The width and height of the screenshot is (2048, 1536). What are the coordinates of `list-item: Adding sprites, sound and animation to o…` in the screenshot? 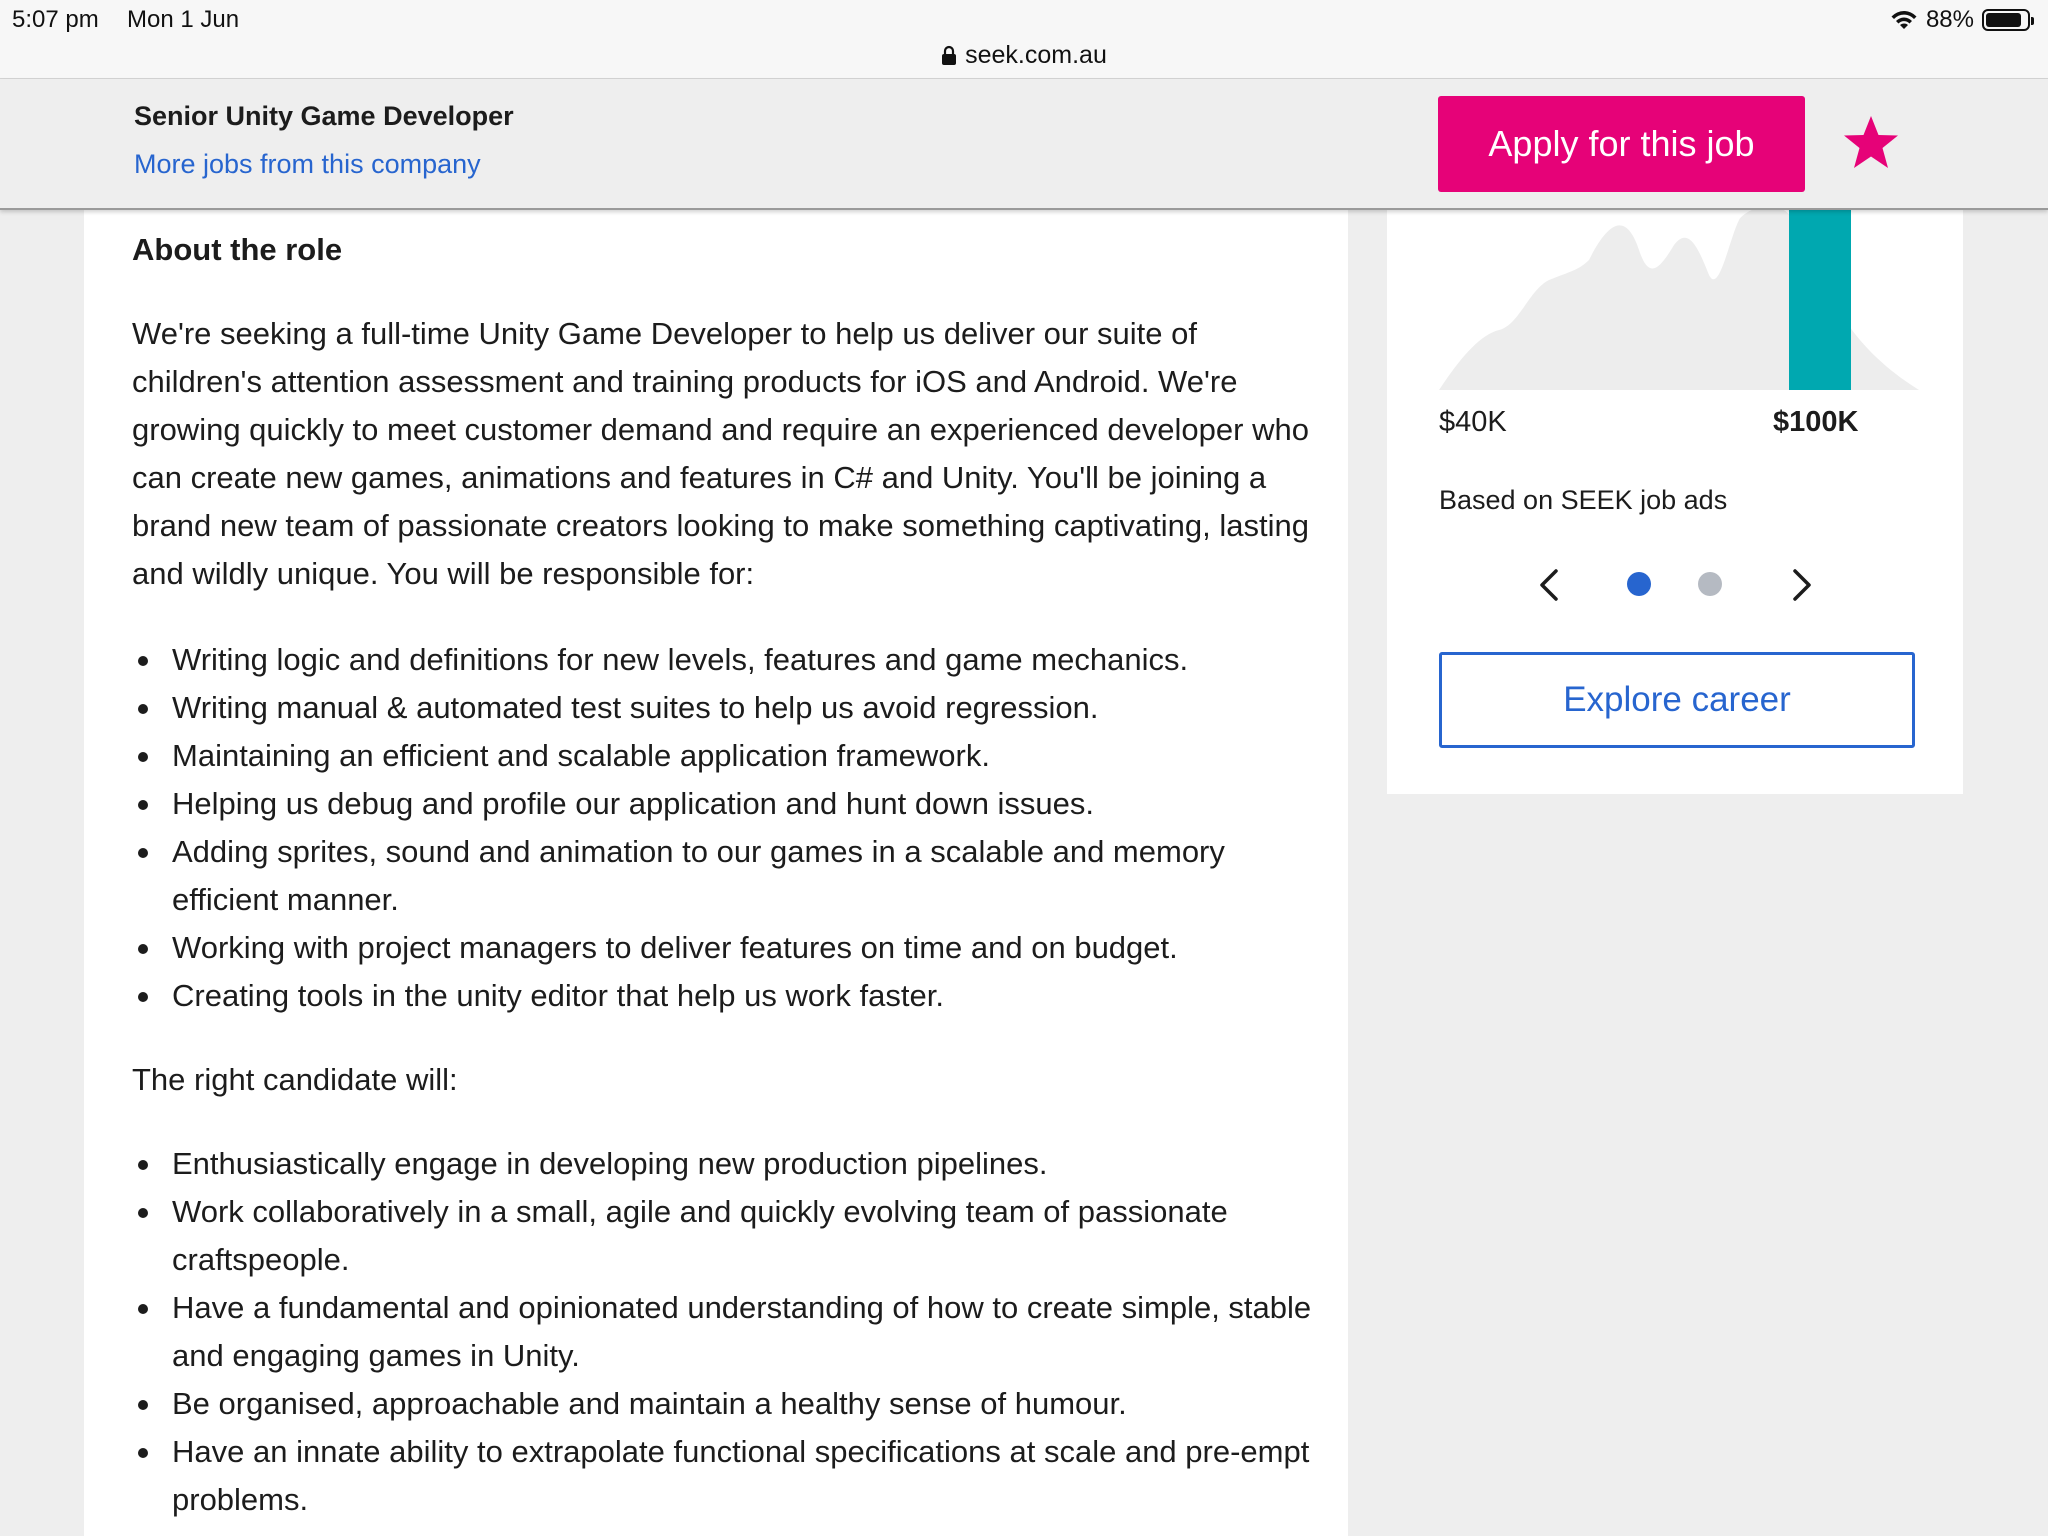 It's located at (722, 876).